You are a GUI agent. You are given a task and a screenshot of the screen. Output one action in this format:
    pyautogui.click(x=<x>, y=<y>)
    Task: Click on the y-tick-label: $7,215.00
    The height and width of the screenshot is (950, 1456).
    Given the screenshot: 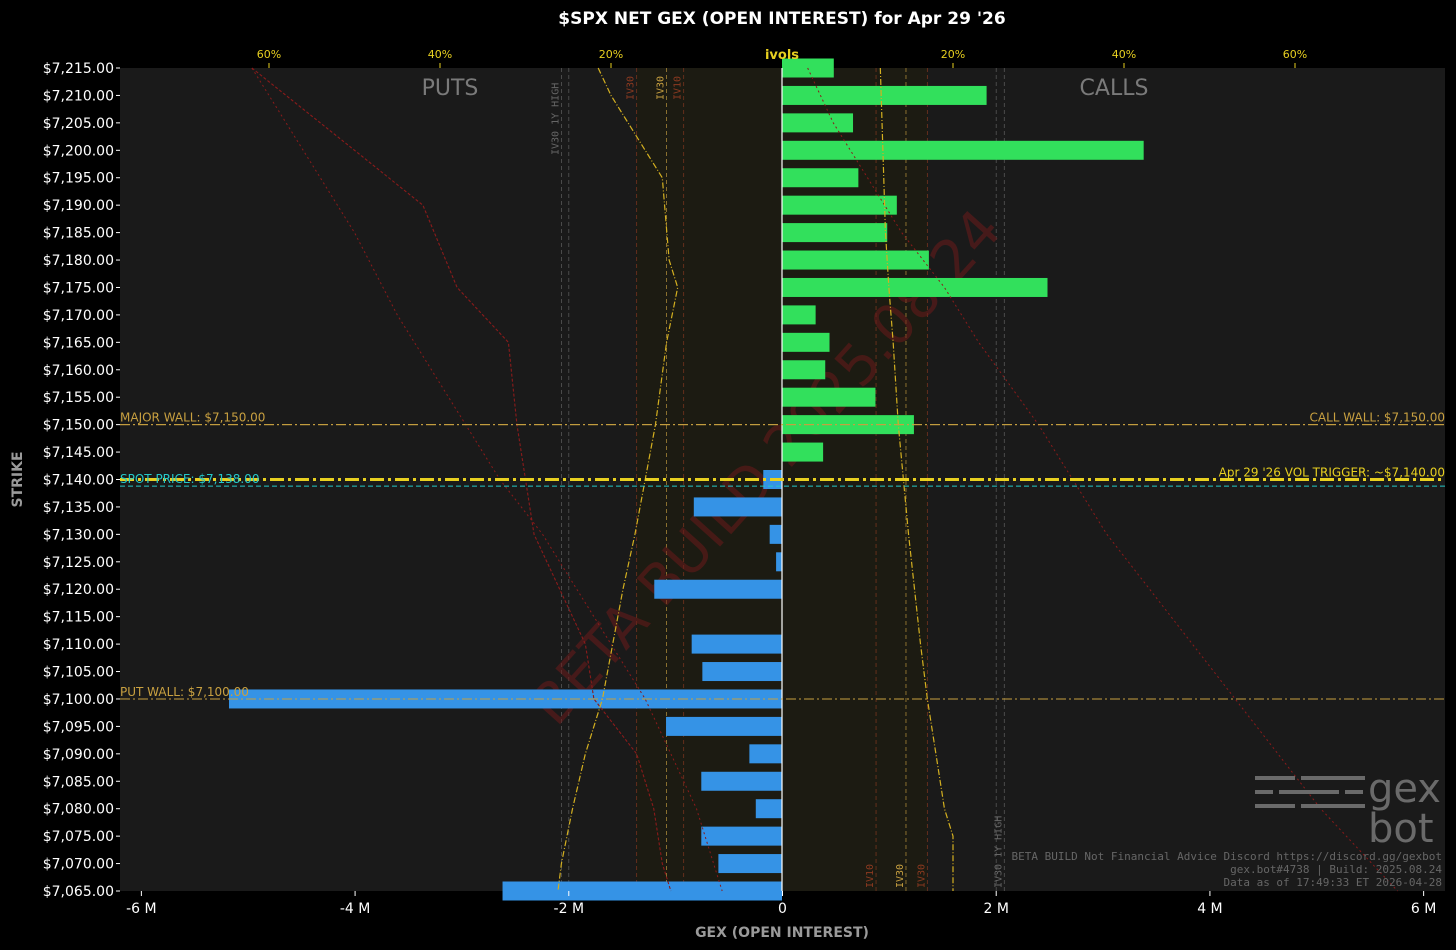 What is the action you would take?
    pyautogui.click(x=78, y=69)
    